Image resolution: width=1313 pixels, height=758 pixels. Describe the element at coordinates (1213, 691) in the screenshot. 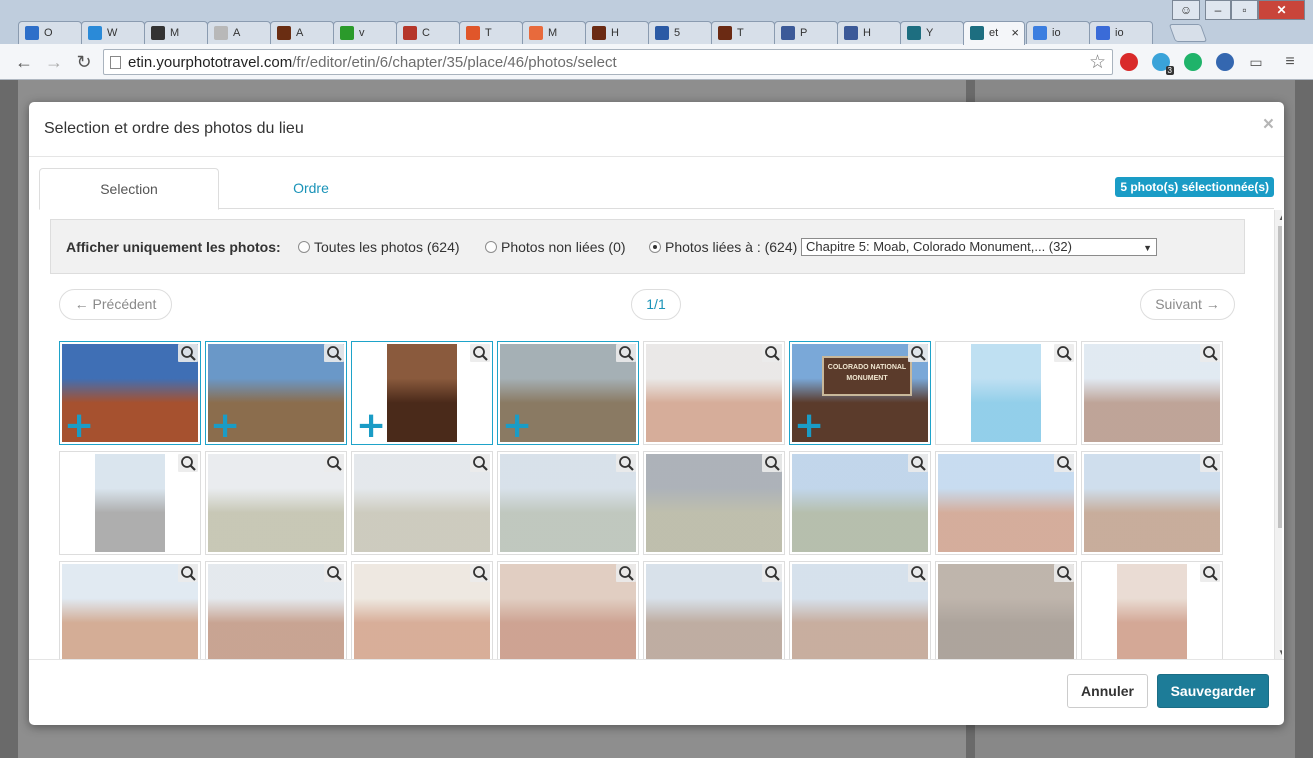

I see `save-button: Sauvegarder` at that location.